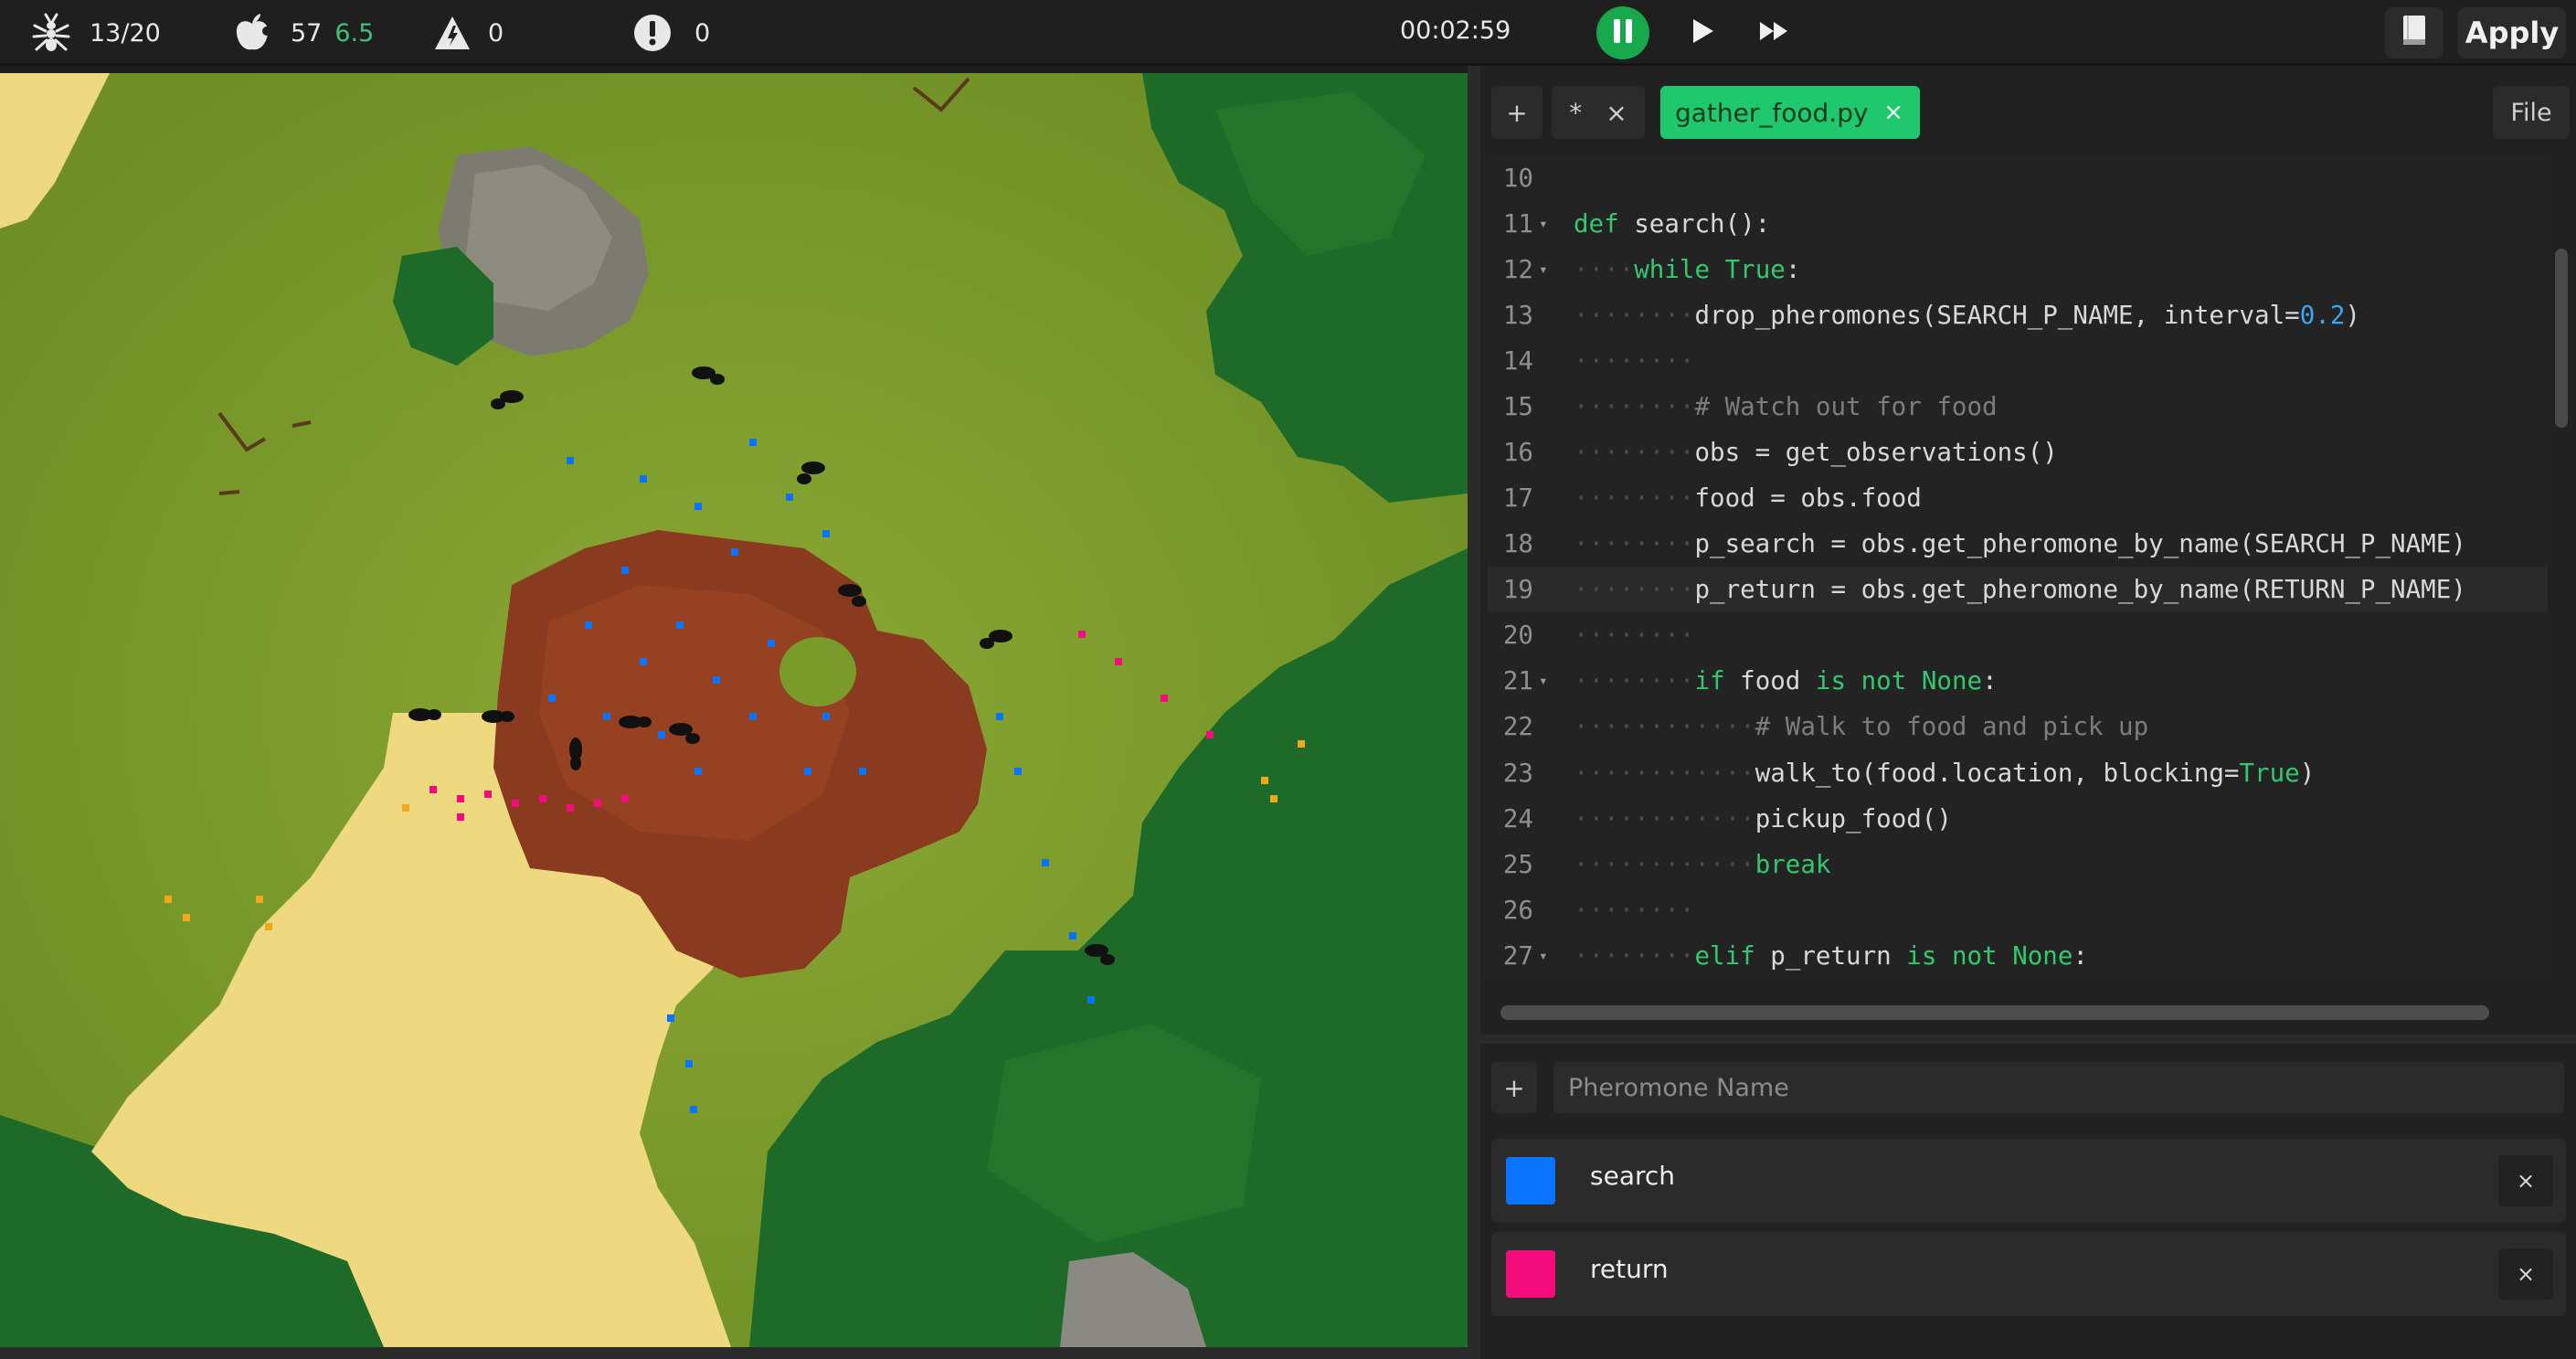 The image size is (2576, 1359). What do you see at coordinates (1831, 955) in the screenshot?
I see `code-text: ········elif p_return is not None:` at bounding box center [1831, 955].